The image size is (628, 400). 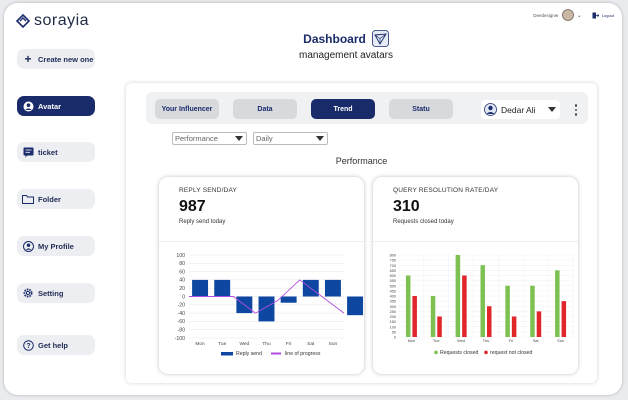 What do you see at coordinates (595, 15) in the screenshot?
I see `logout-icon` at bounding box center [595, 15].